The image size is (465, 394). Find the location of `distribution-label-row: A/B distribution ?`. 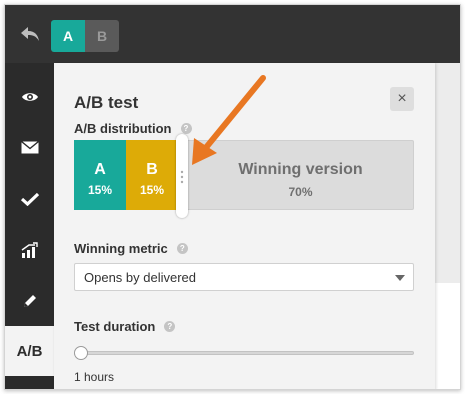

distribution-label-row: A/B distribution ? is located at coordinates (133, 128).